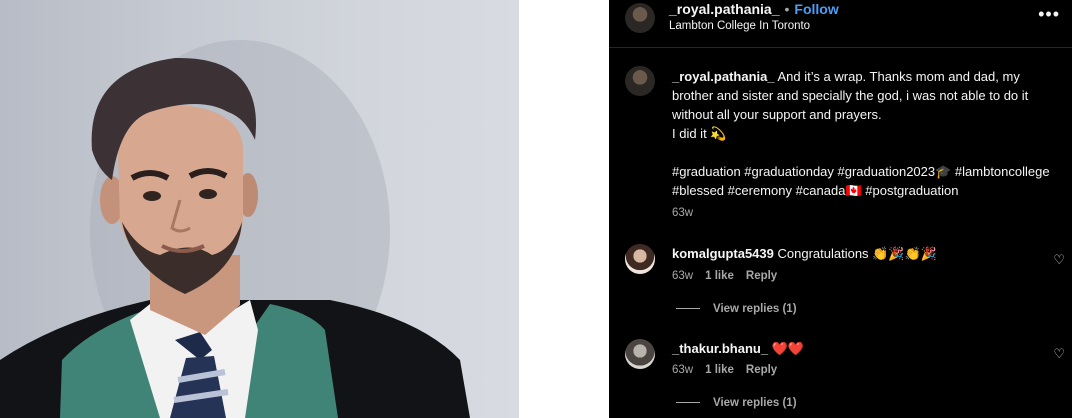  I want to click on caption-time: 63w, so click(683, 213).